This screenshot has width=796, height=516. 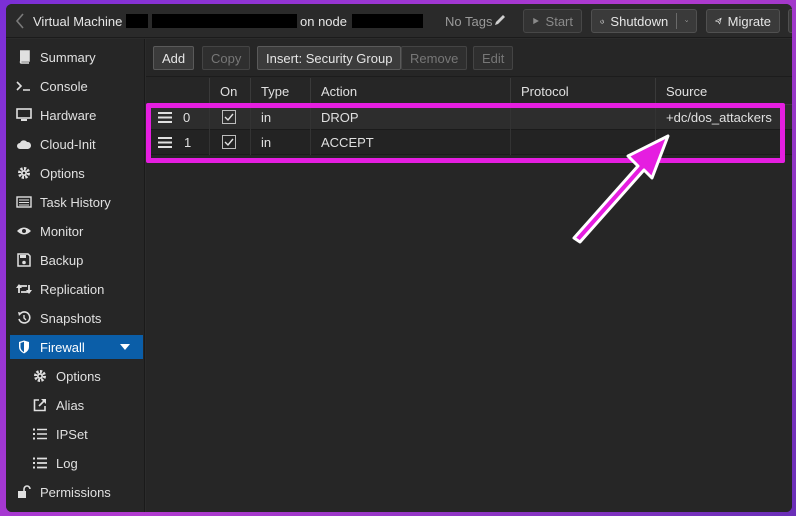 I want to click on unlock-icon, so click(x=24, y=492).